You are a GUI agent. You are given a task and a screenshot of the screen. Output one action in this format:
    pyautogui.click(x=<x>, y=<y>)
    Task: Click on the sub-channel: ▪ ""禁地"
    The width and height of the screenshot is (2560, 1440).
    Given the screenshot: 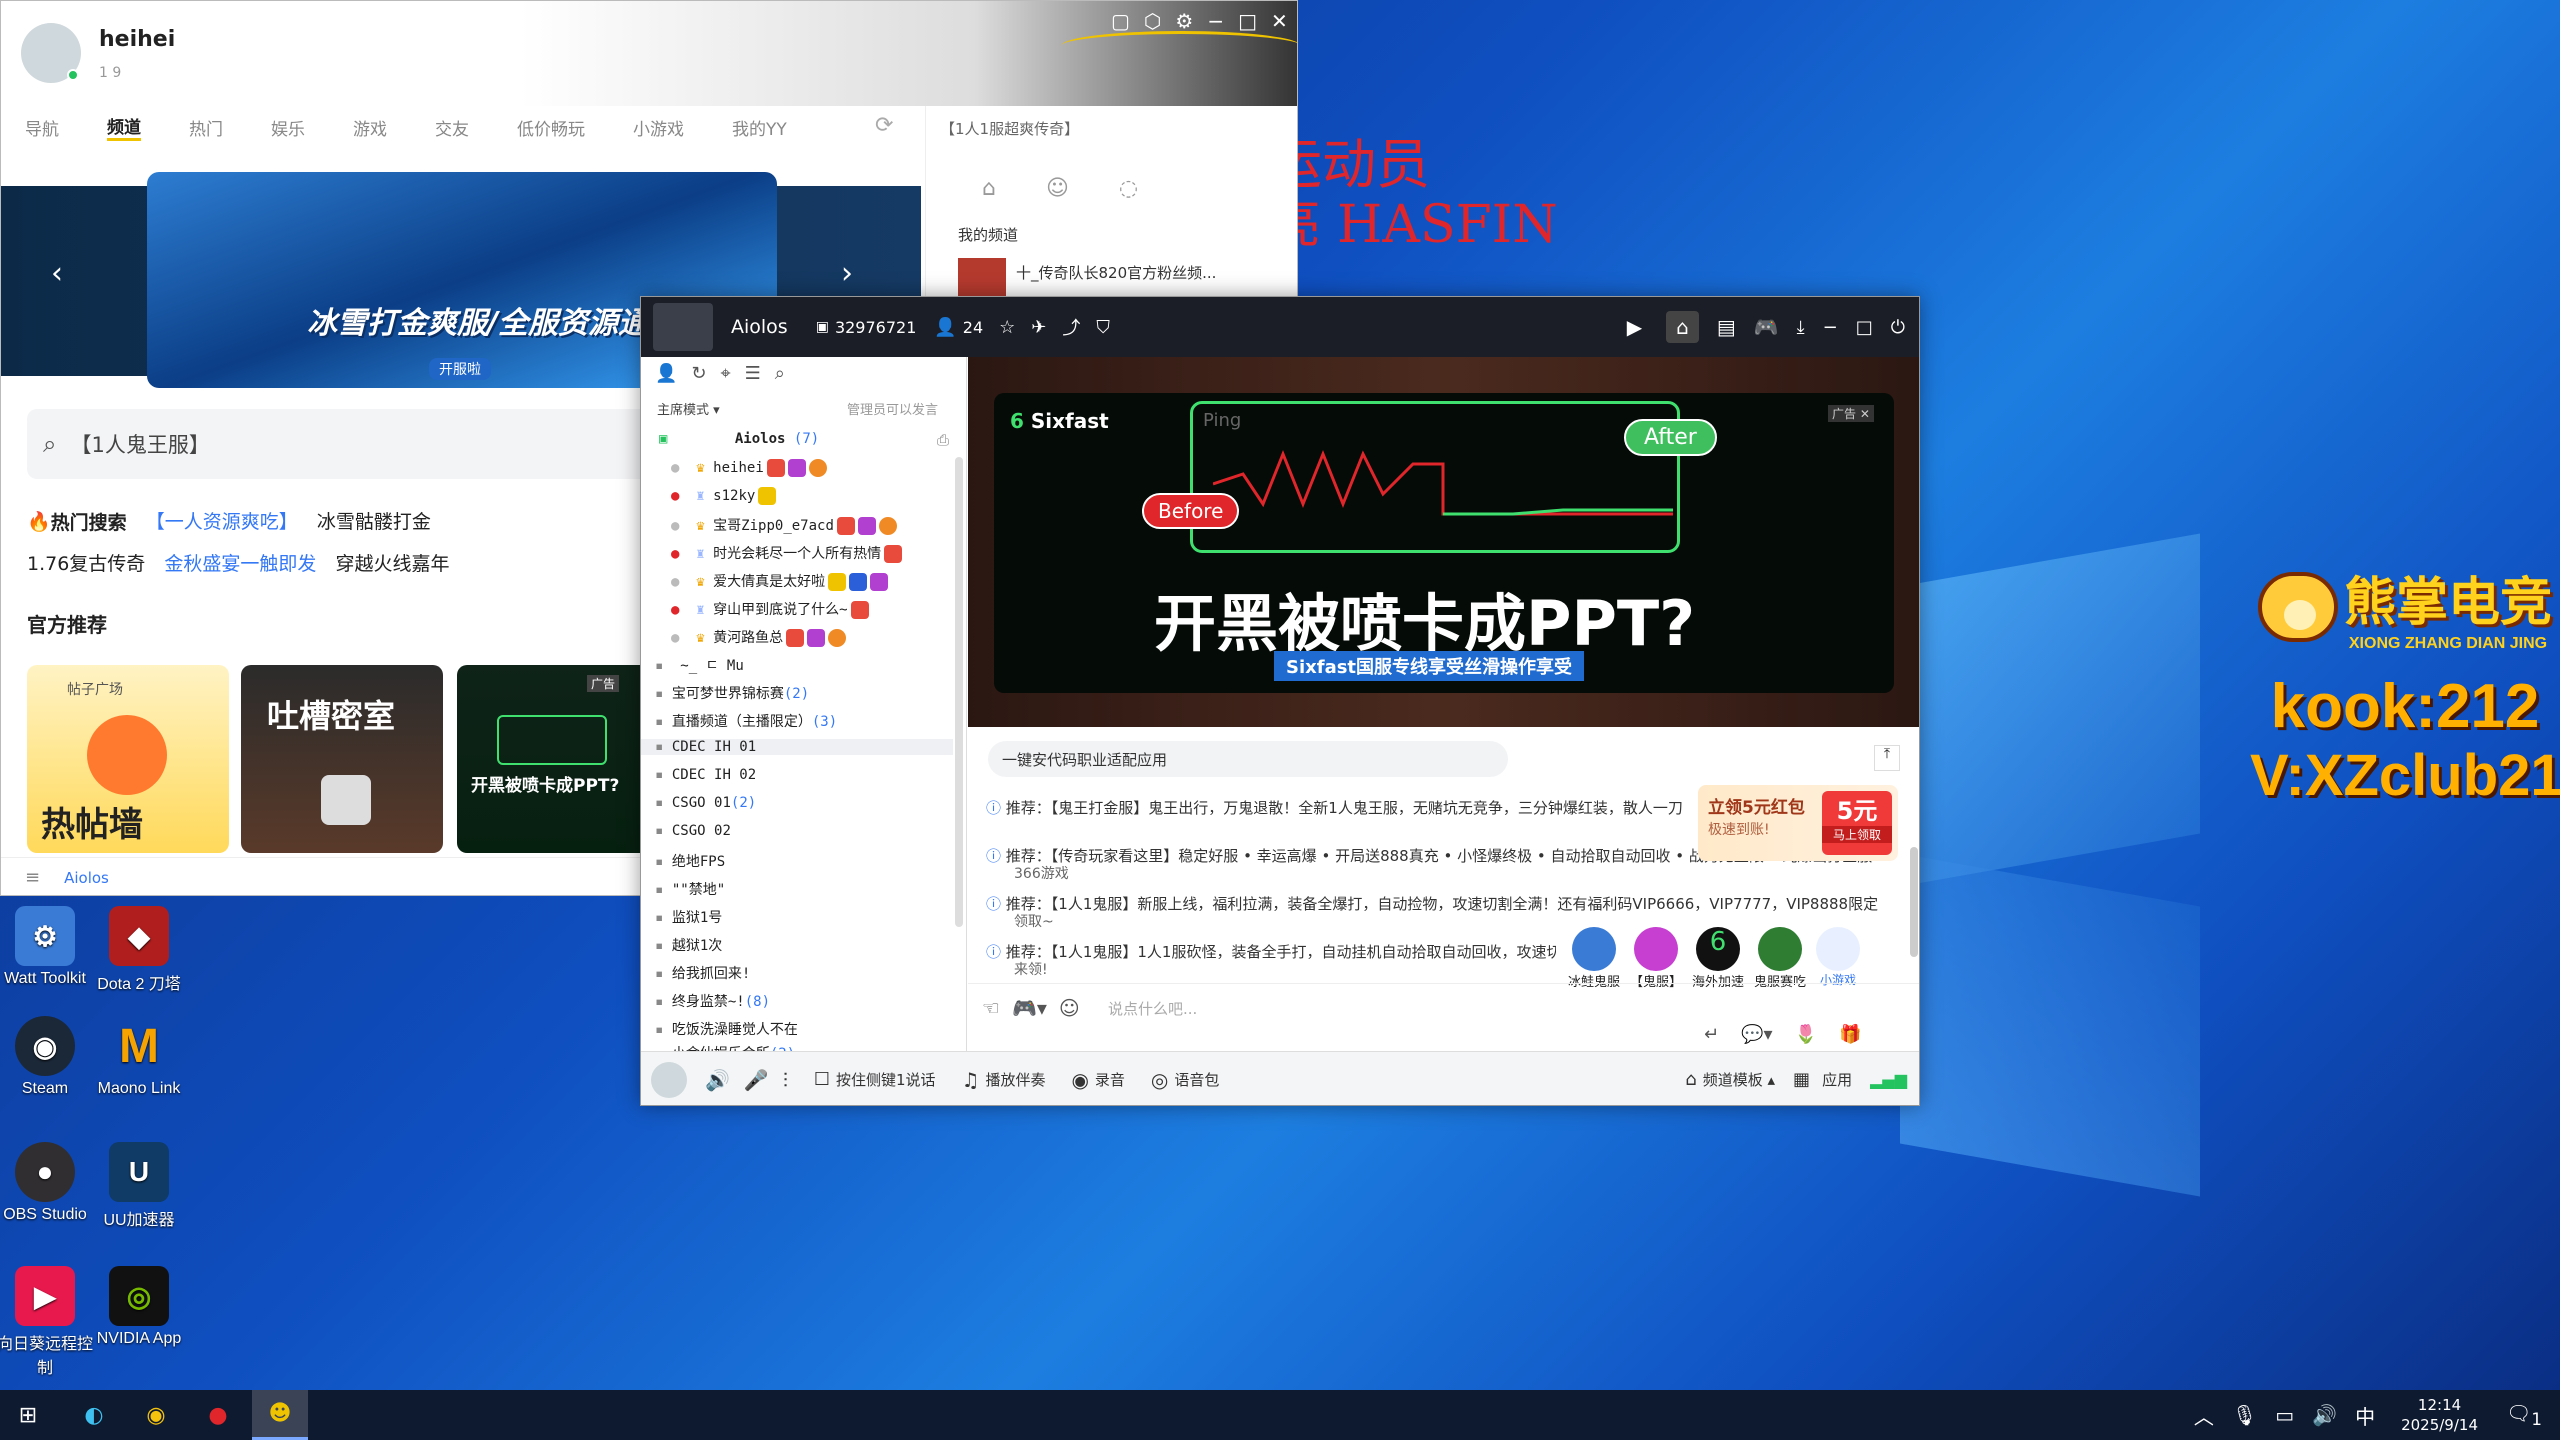 What is the action you would take?
    pyautogui.click(x=690, y=889)
    